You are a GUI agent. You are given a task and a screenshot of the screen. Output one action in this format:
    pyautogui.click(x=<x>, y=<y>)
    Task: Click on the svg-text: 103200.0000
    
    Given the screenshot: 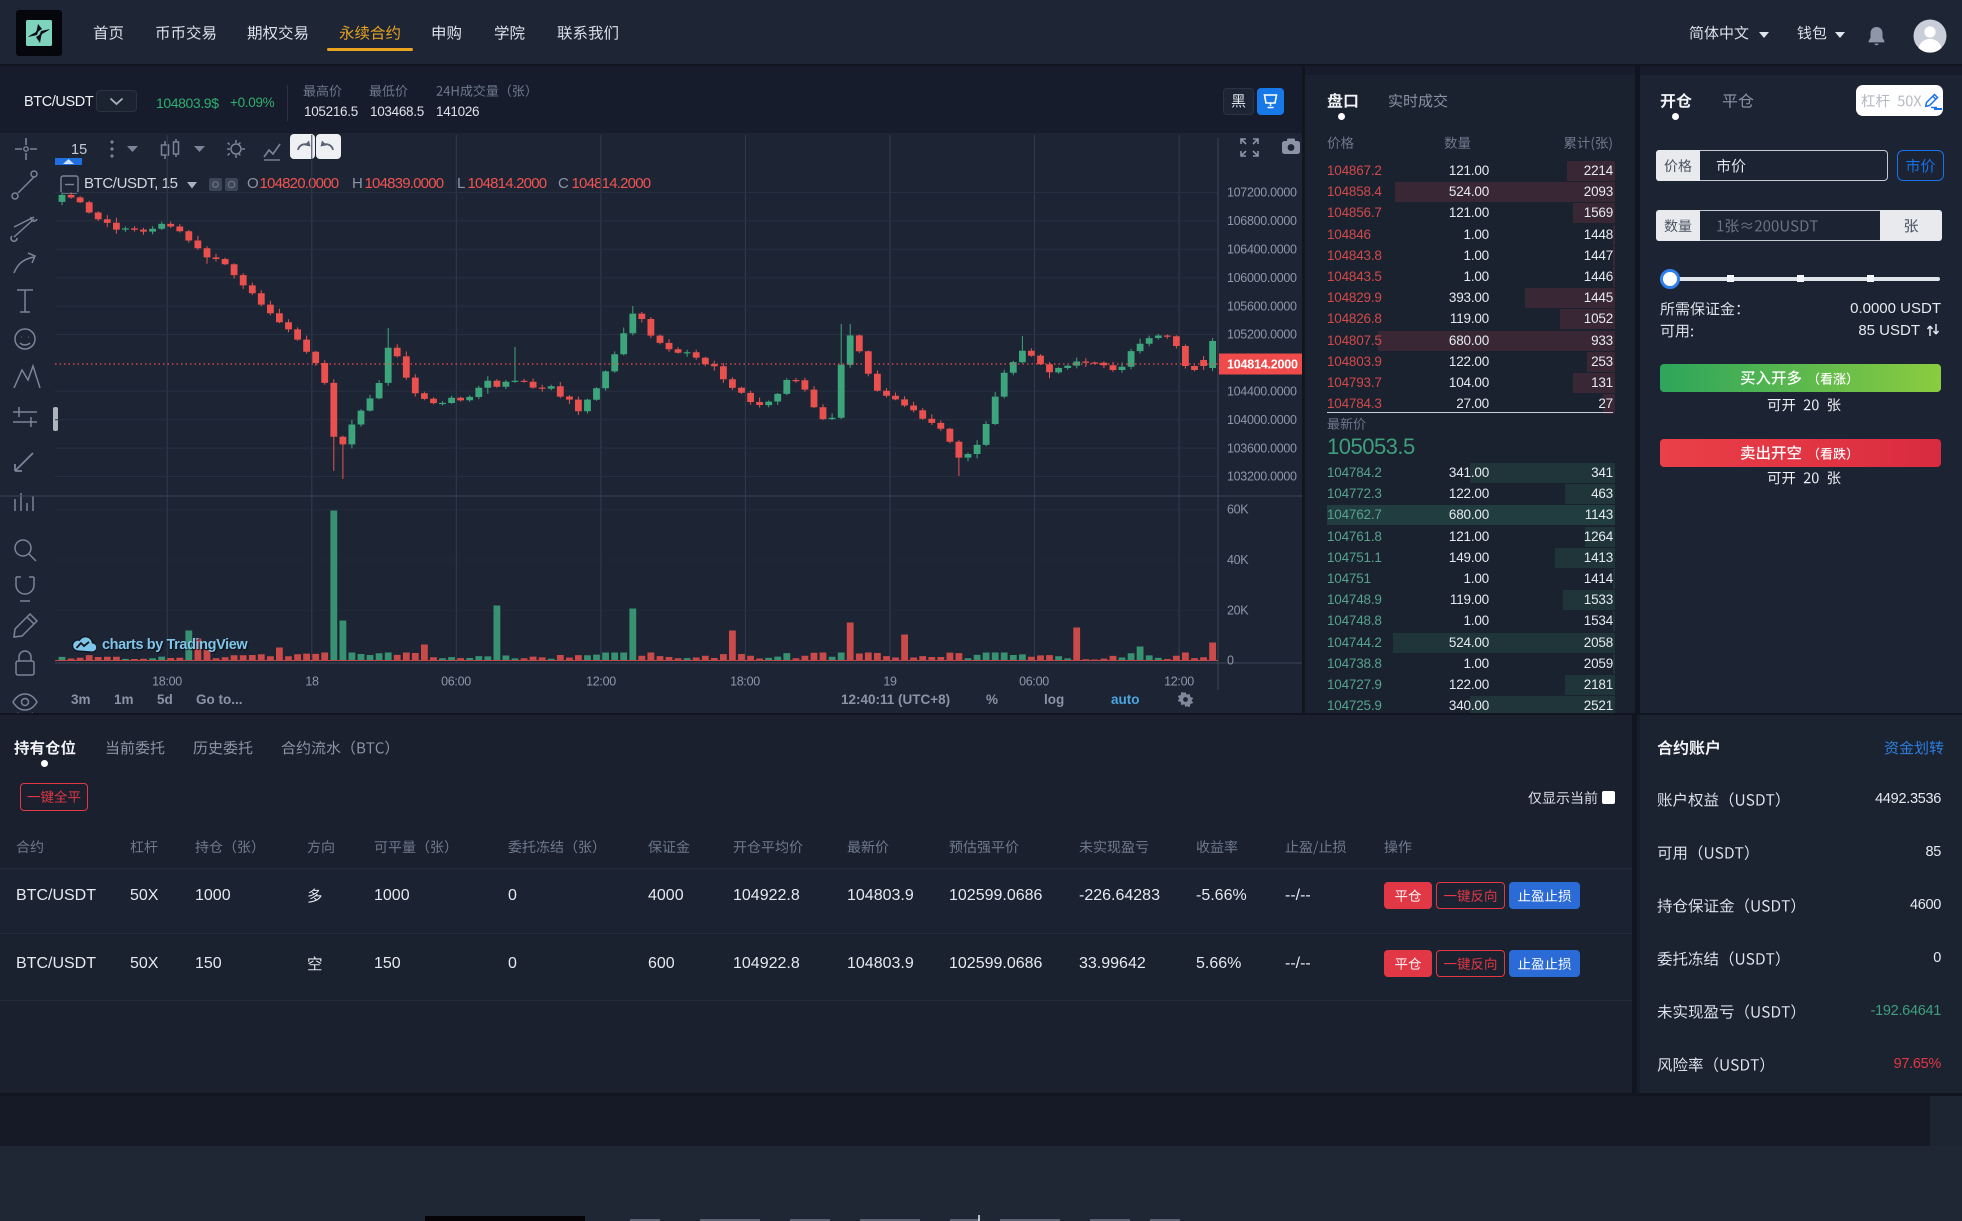 What is the action you would take?
    pyautogui.click(x=1262, y=477)
    